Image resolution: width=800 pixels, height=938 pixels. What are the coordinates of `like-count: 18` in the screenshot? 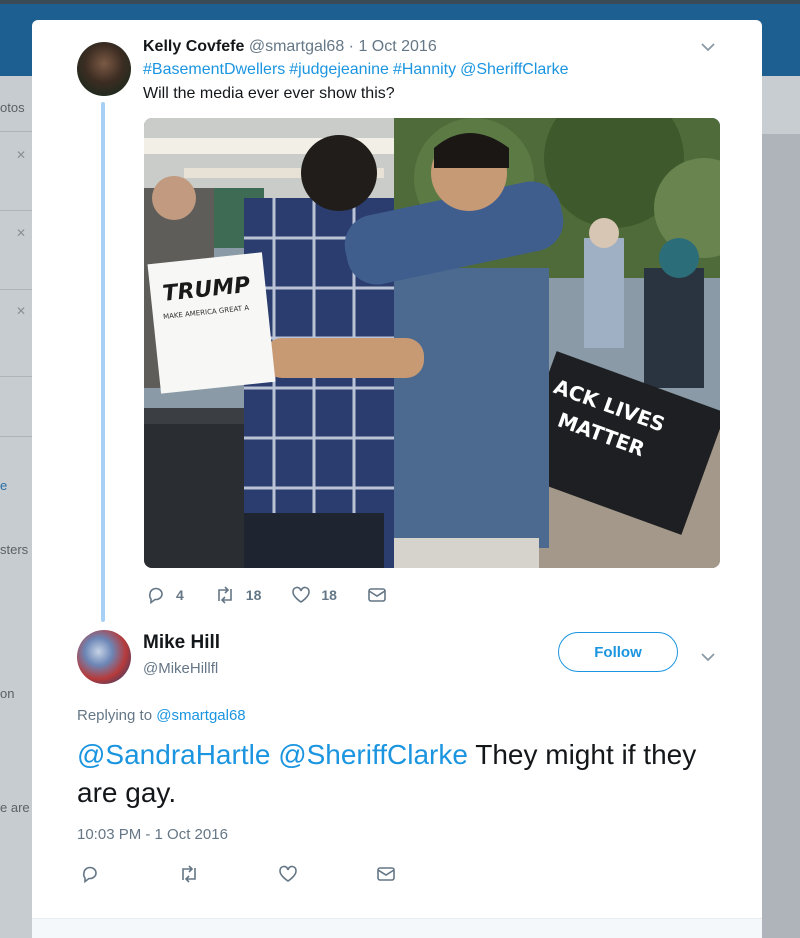 It's located at (329, 595).